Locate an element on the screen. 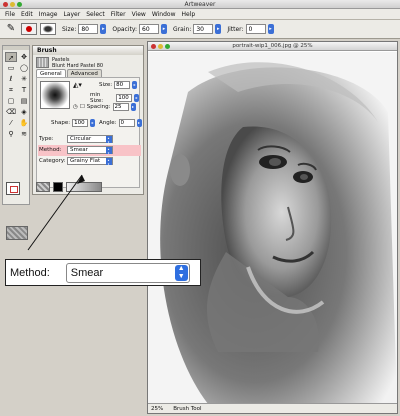 The height and width of the screenshot is (416, 400). spacing-stepper: ▸ is located at coordinates (133, 107).